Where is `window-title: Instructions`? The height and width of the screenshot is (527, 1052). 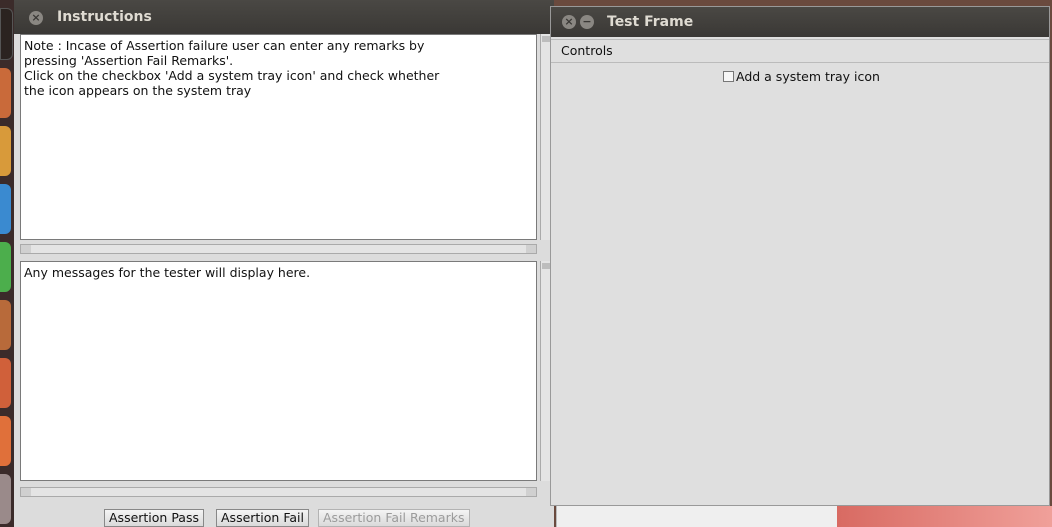 window-title: Instructions is located at coordinates (104, 17).